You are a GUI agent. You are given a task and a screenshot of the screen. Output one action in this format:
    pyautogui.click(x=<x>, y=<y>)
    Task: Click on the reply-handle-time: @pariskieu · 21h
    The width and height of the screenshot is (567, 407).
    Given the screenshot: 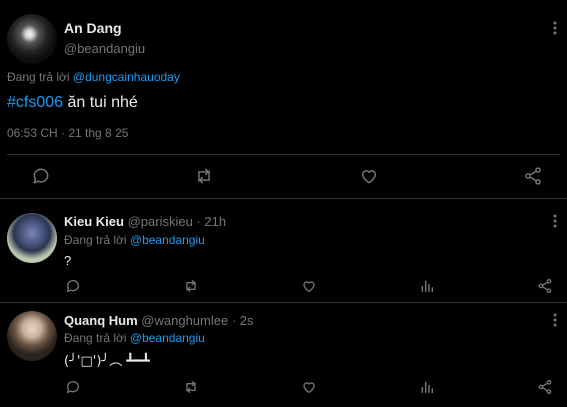 What is the action you would take?
    pyautogui.click(x=177, y=221)
    